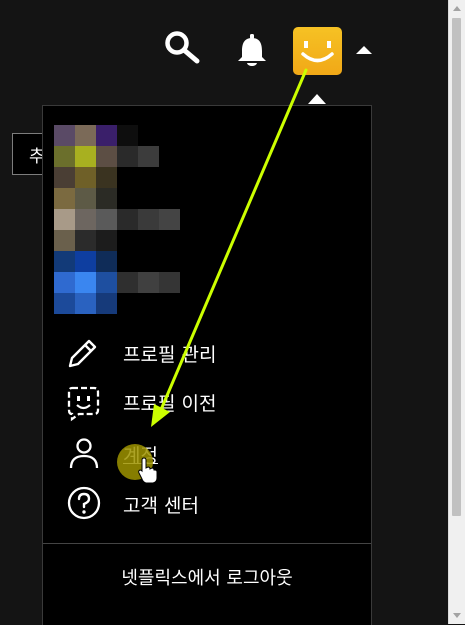 The width and height of the screenshot is (465, 625). Describe the element at coordinates (84, 352) in the screenshot. I see `pencil-icon` at that location.